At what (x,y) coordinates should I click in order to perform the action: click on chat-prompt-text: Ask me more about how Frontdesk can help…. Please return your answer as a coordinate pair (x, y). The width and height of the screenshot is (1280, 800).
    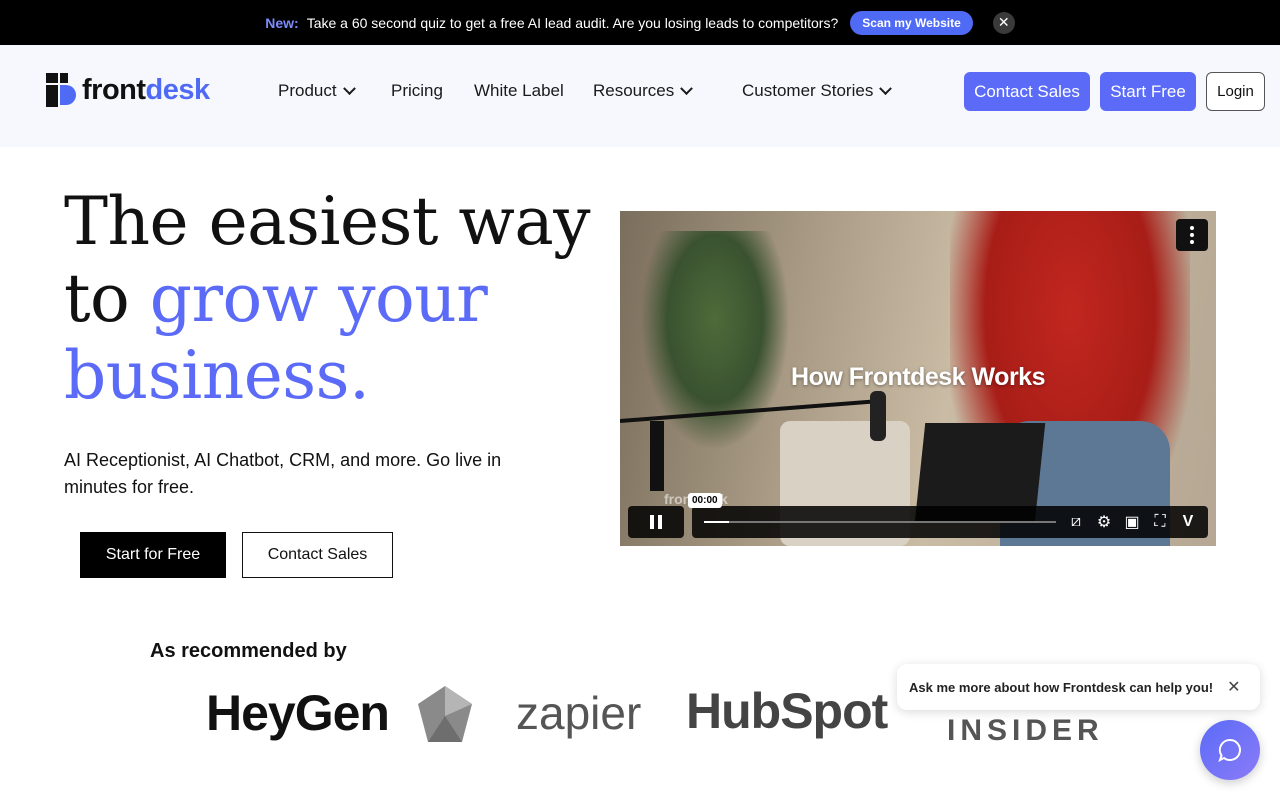
    Looking at the image, I should click on (1061, 687).